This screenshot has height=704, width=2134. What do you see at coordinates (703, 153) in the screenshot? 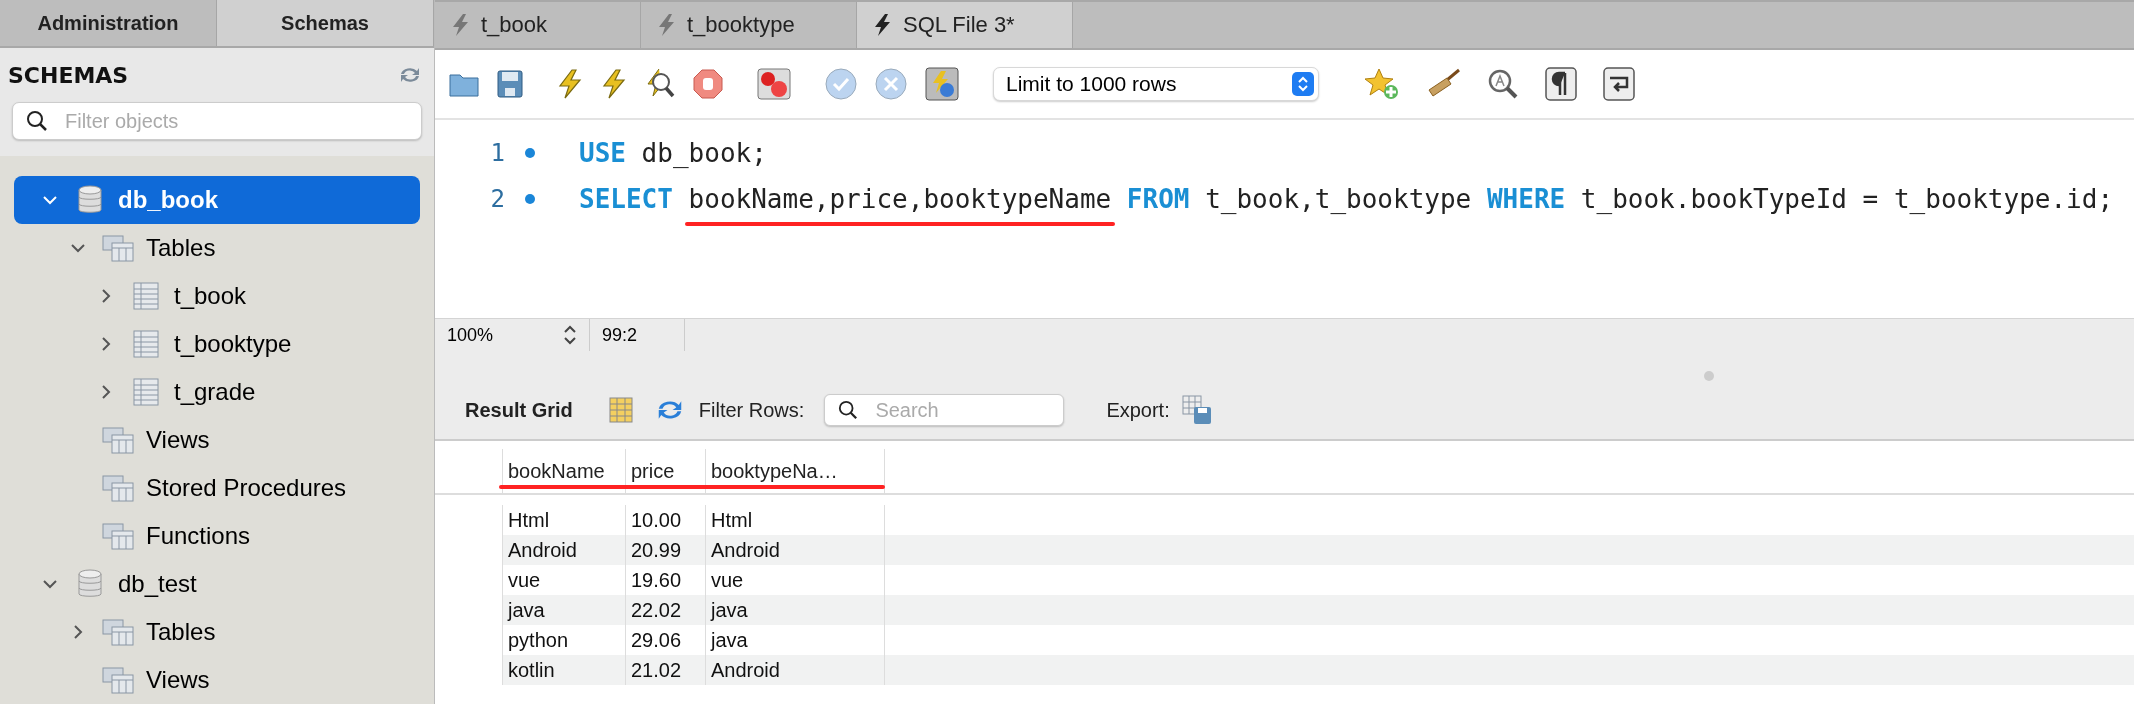
I see `sql-text: db_book;` at bounding box center [703, 153].